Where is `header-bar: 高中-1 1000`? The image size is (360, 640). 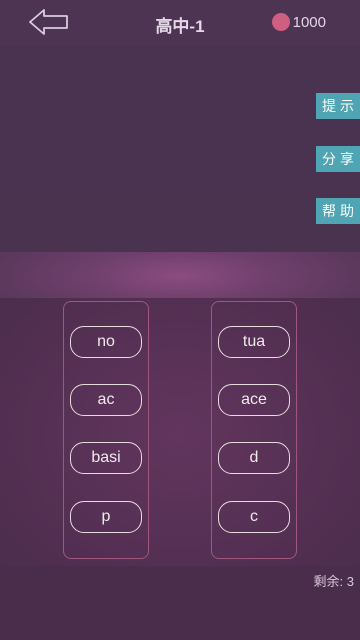 header-bar: 高中-1 1000 is located at coordinates (180, 23).